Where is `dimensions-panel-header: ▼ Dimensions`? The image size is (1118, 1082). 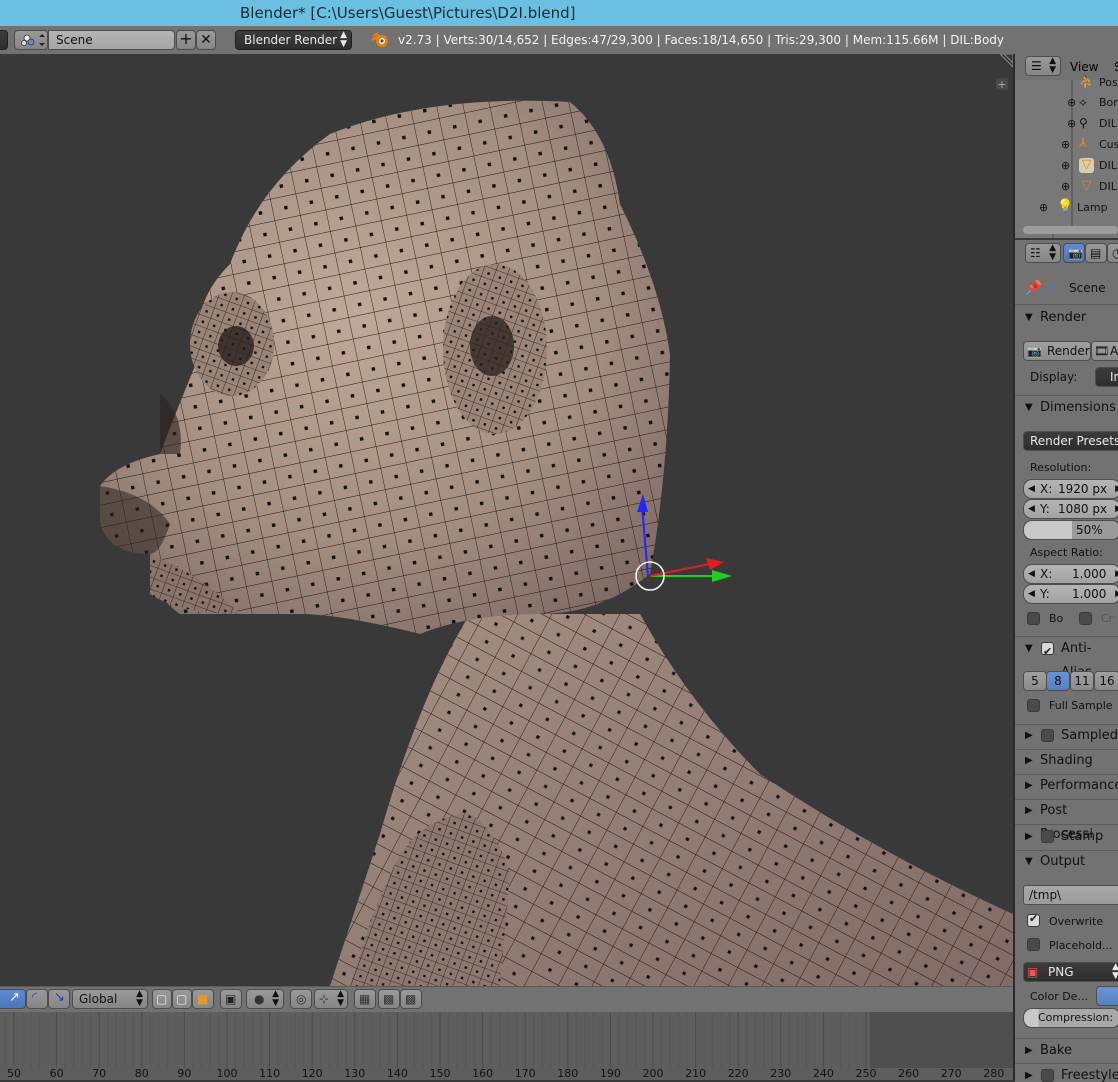
dimensions-panel-header: ▼ Dimensions is located at coordinates (1066, 408).